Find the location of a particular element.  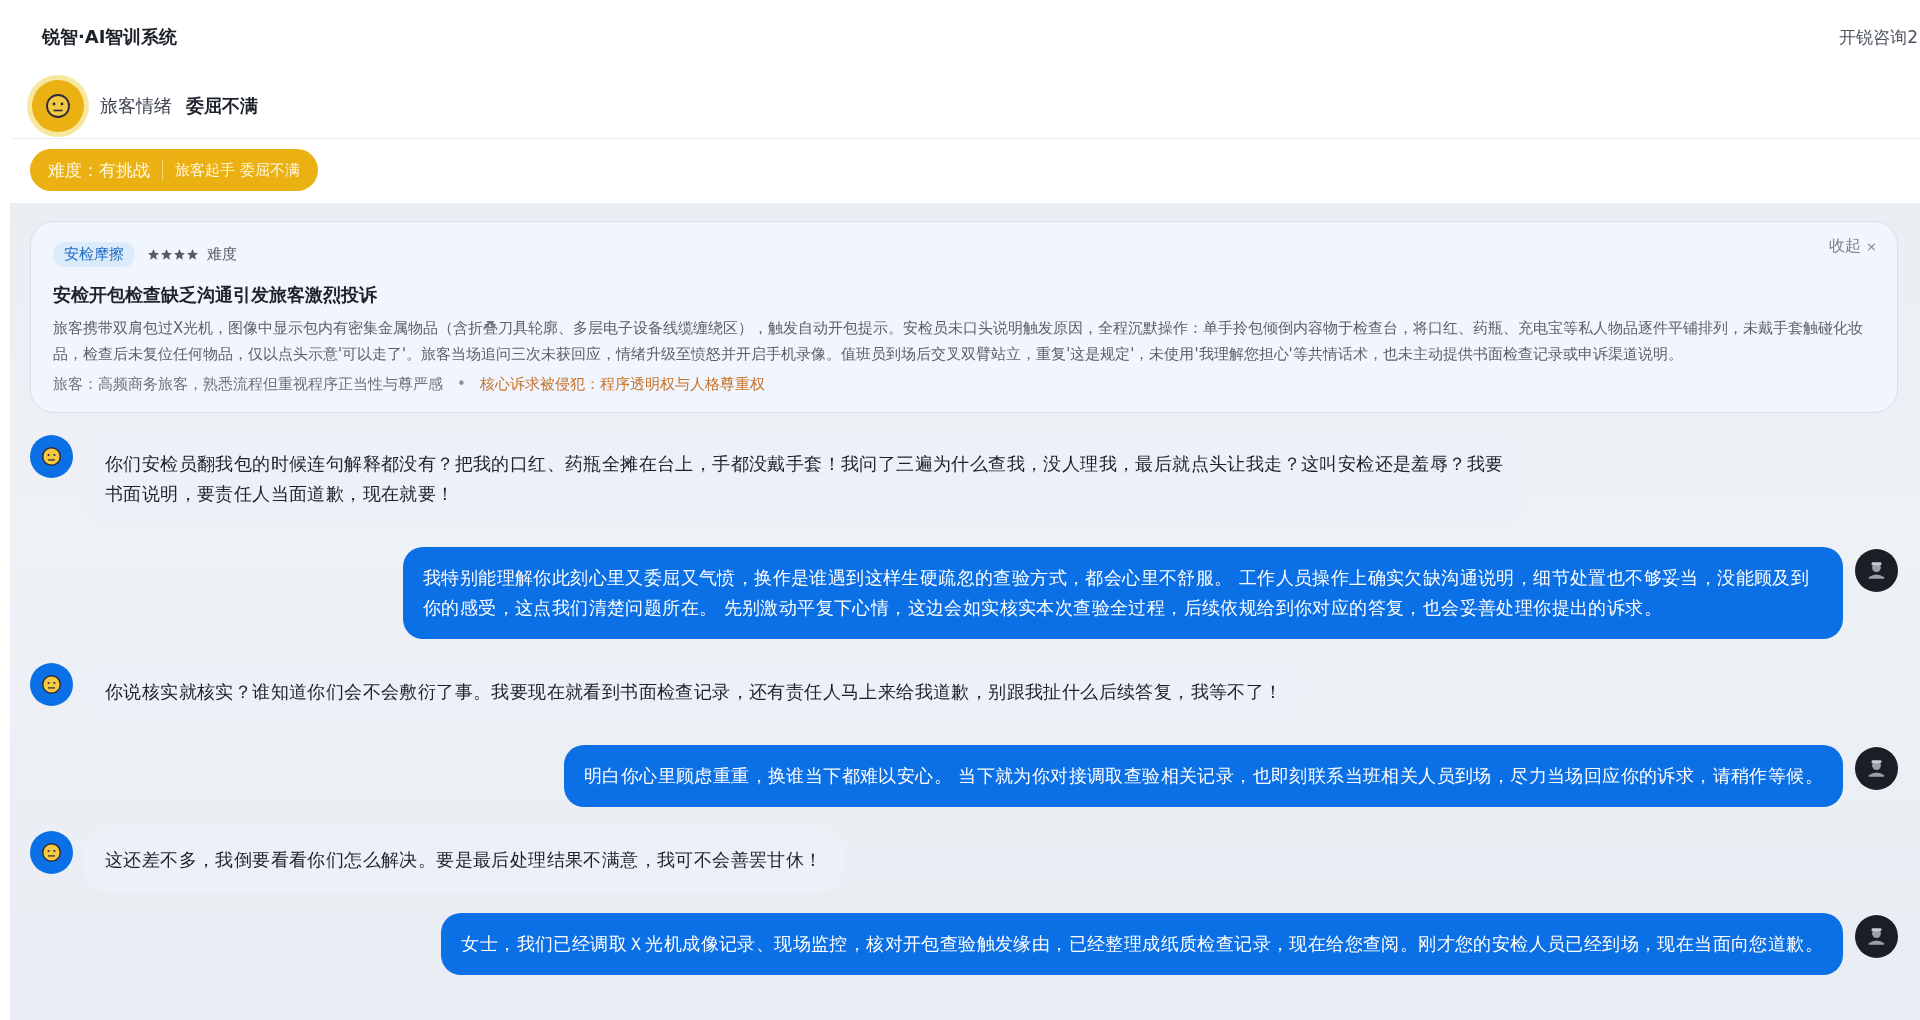

scenario-title: 安检开包检查缺乏沟通引发旅客激烈投诉 is located at coordinates (215, 295).